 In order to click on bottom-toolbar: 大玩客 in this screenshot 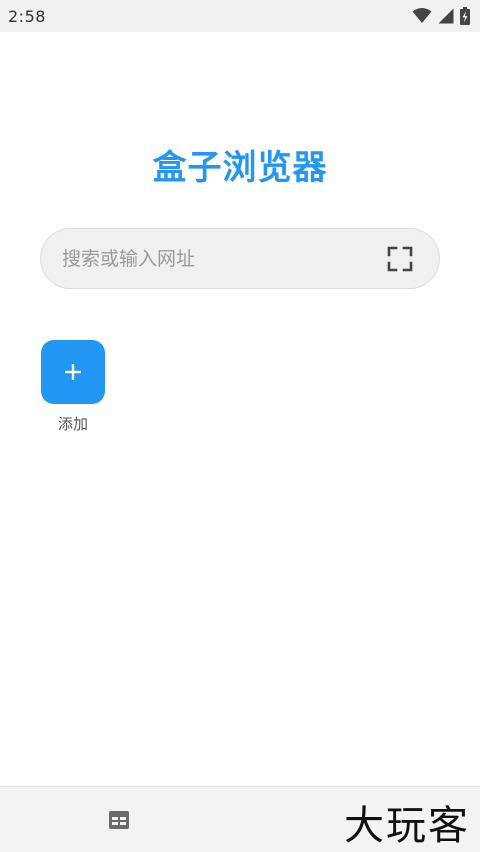, I will do `click(240, 819)`.